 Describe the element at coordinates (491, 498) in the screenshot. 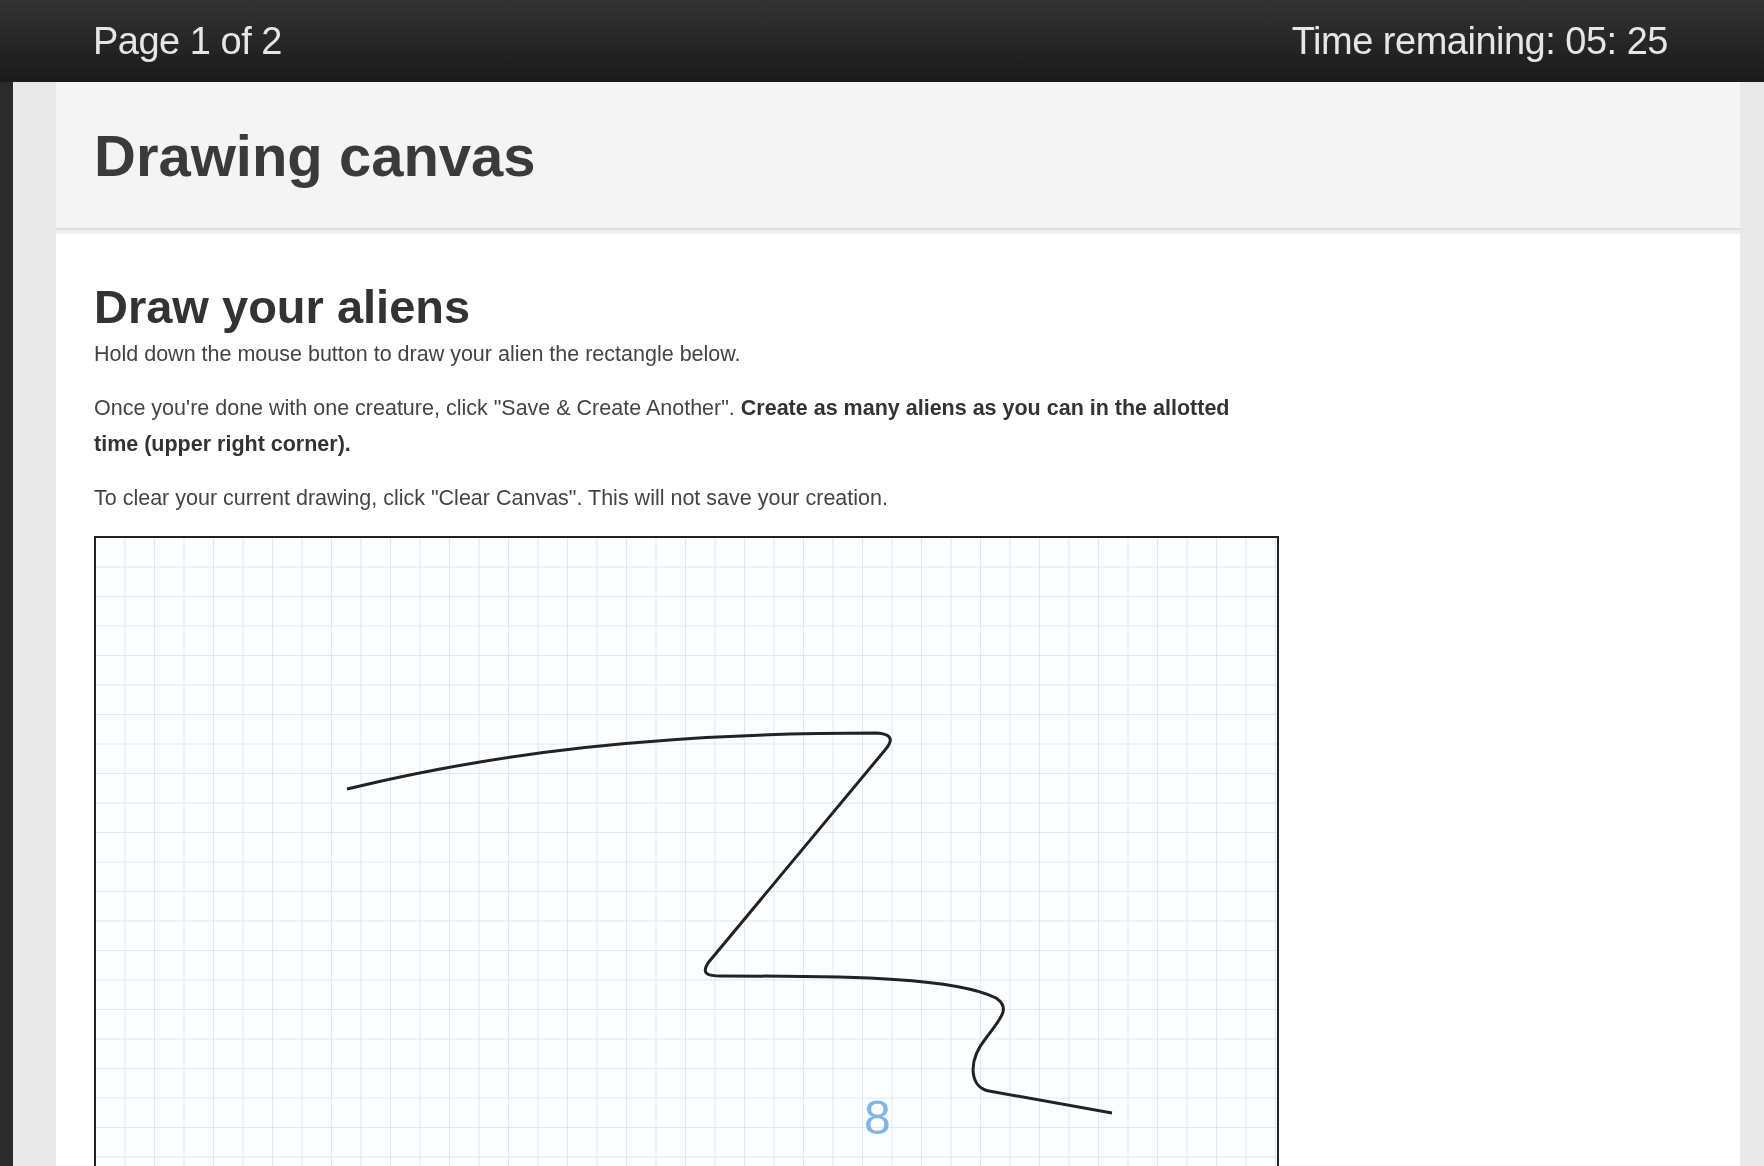

I see `instruction-text: To clear your current drawing, click "Clear Canvas". This will not save your creation.` at that location.